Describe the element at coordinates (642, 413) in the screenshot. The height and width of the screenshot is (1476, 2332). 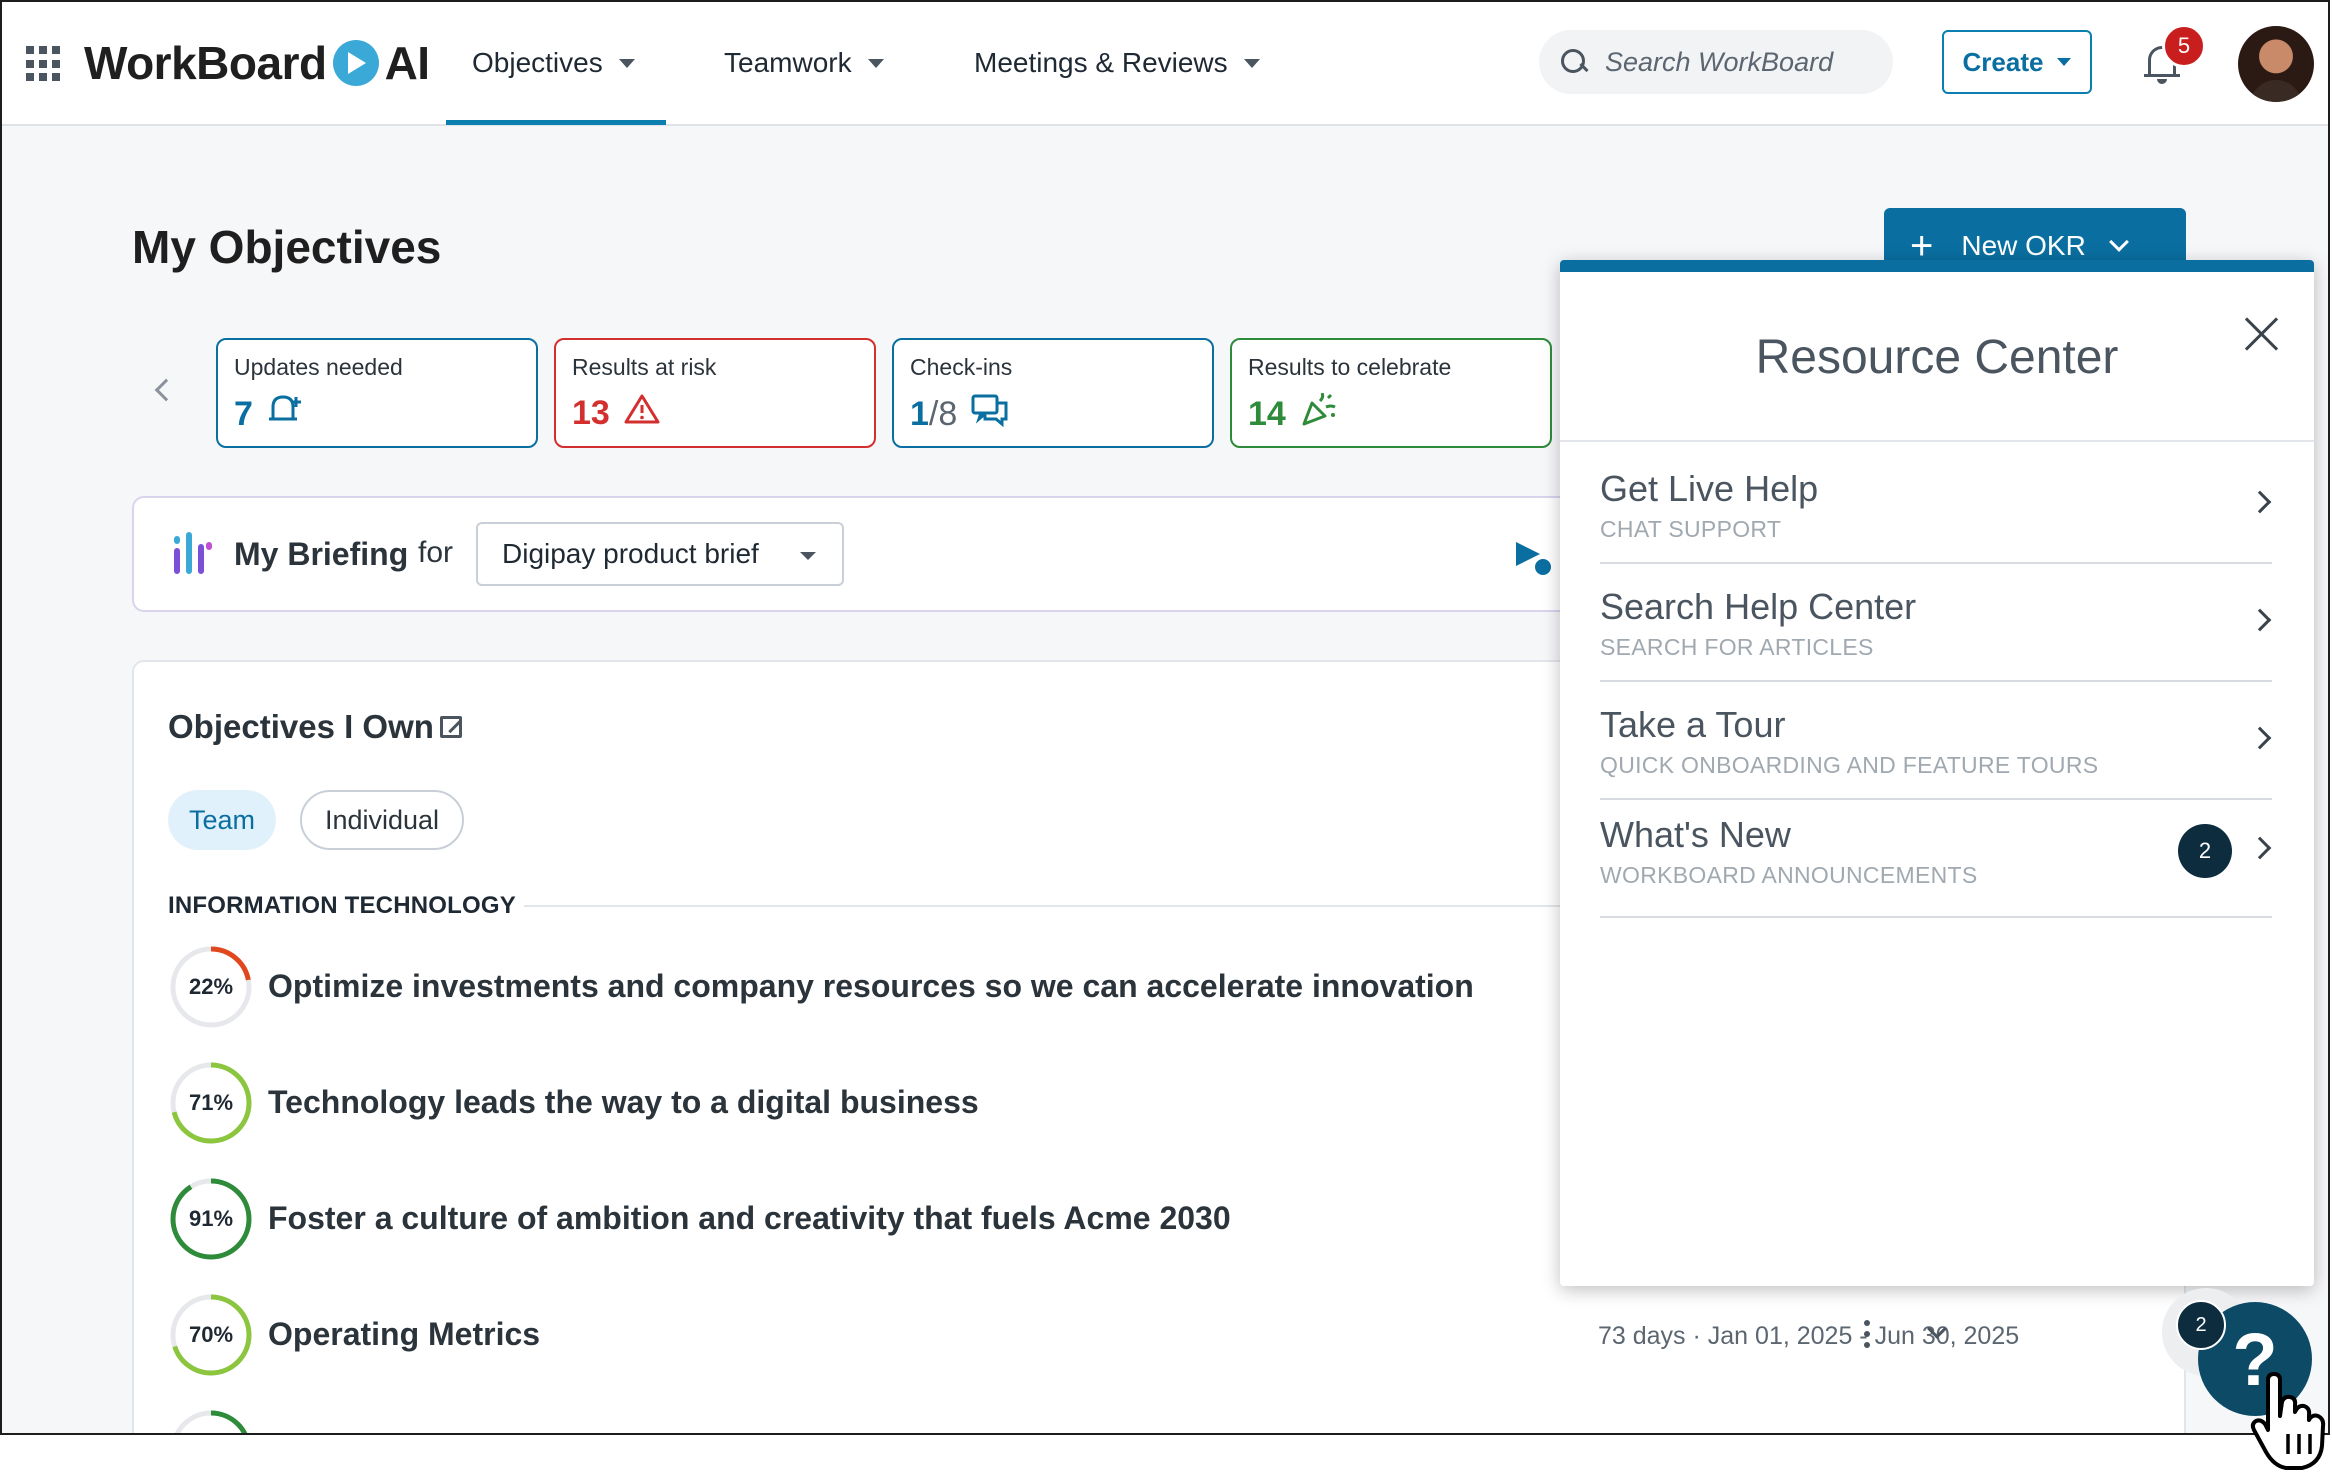
I see `warning-icon` at that location.